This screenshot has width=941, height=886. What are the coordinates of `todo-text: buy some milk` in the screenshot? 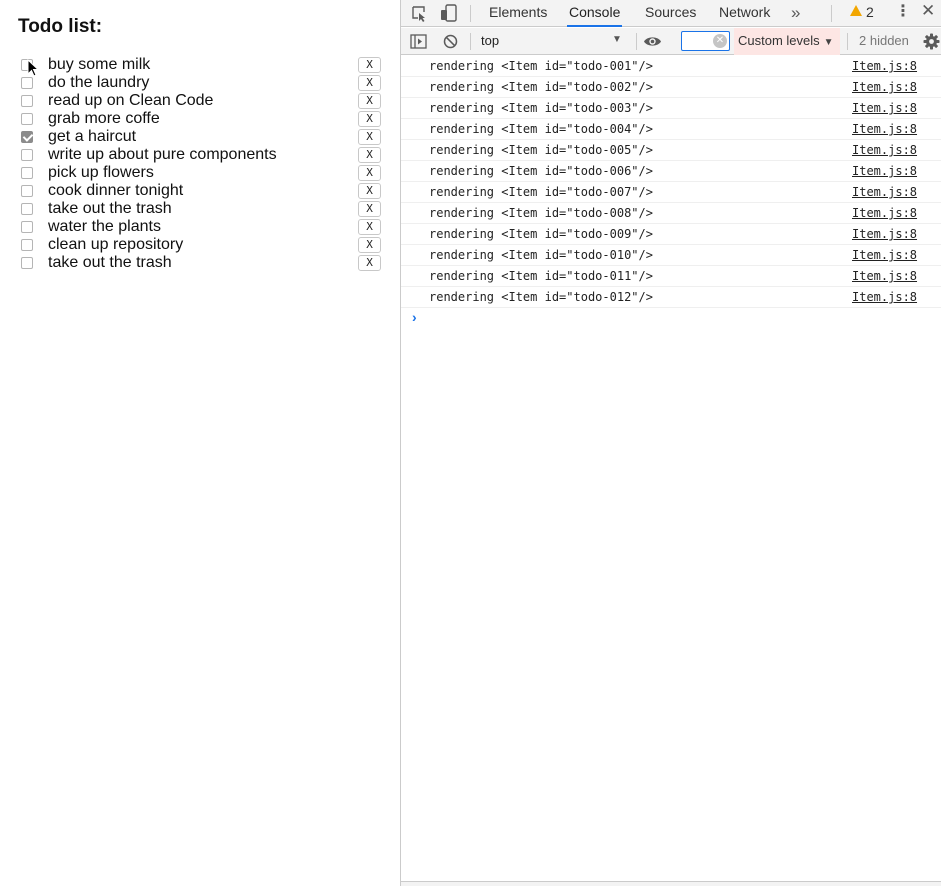 It's located at (99, 64).